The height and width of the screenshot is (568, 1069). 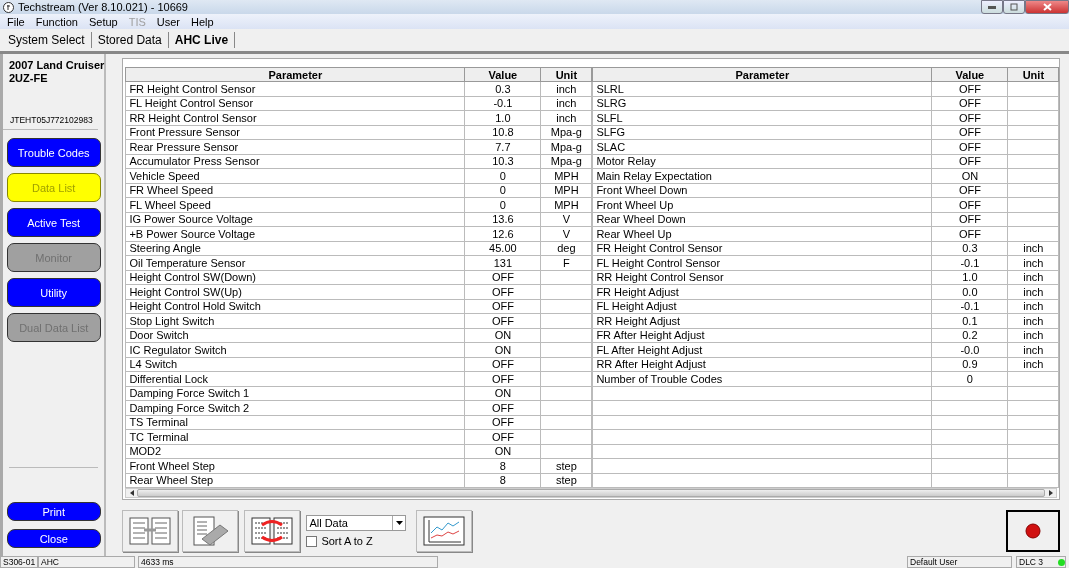 I want to click on table-cell: F, so click(x=566, y=262).